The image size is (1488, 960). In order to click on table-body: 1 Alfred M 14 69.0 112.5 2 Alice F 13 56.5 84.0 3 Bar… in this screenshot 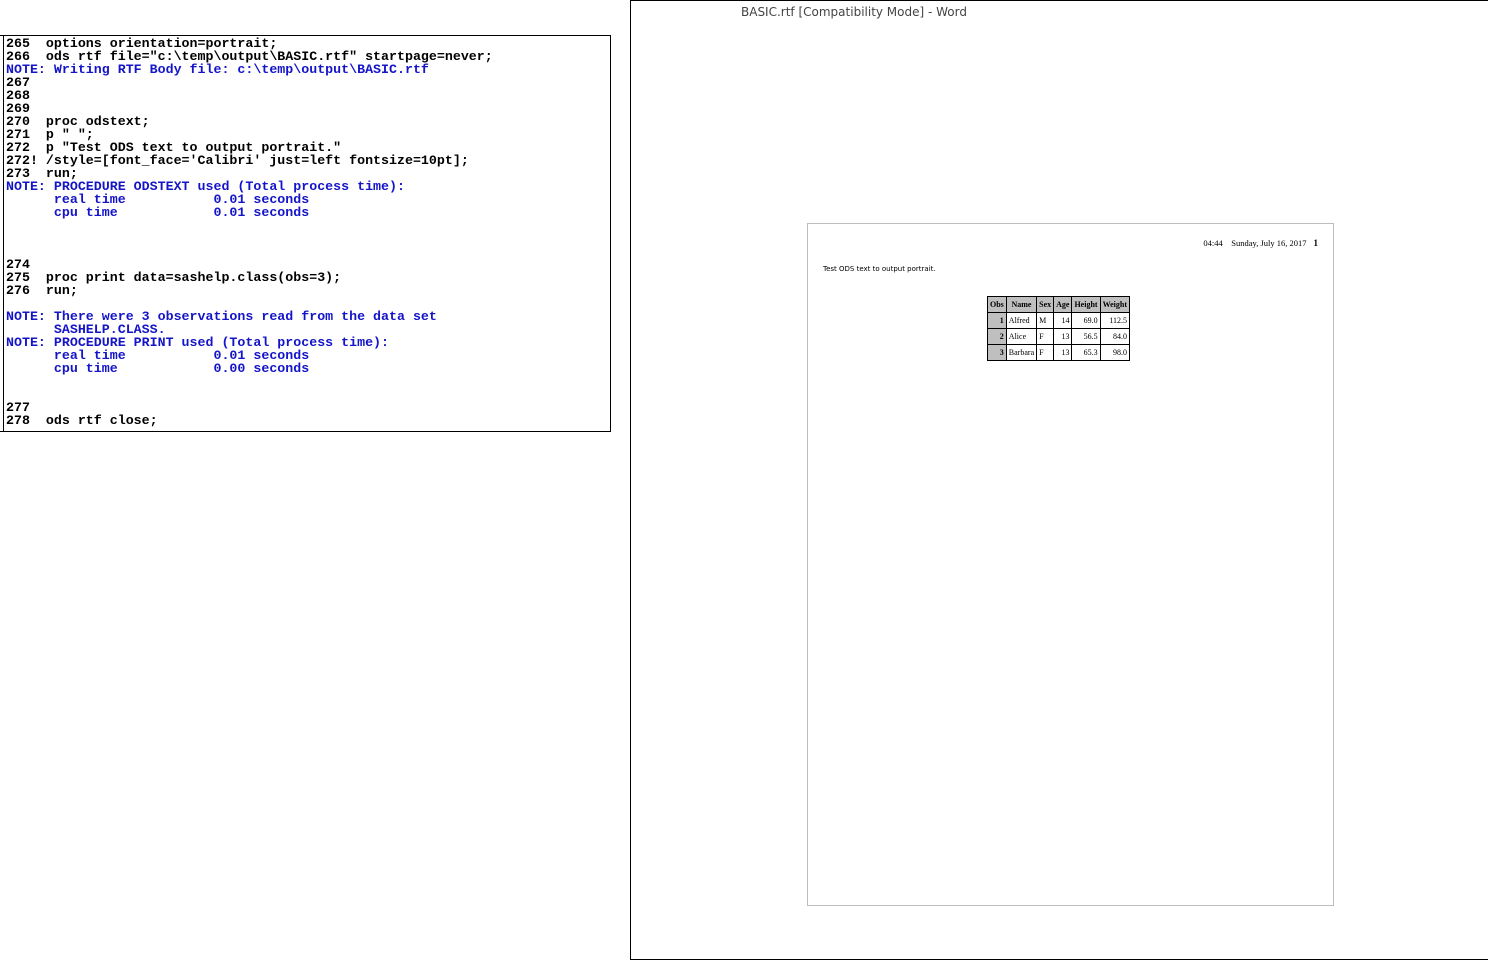, I will do `click(1059, 336)`.